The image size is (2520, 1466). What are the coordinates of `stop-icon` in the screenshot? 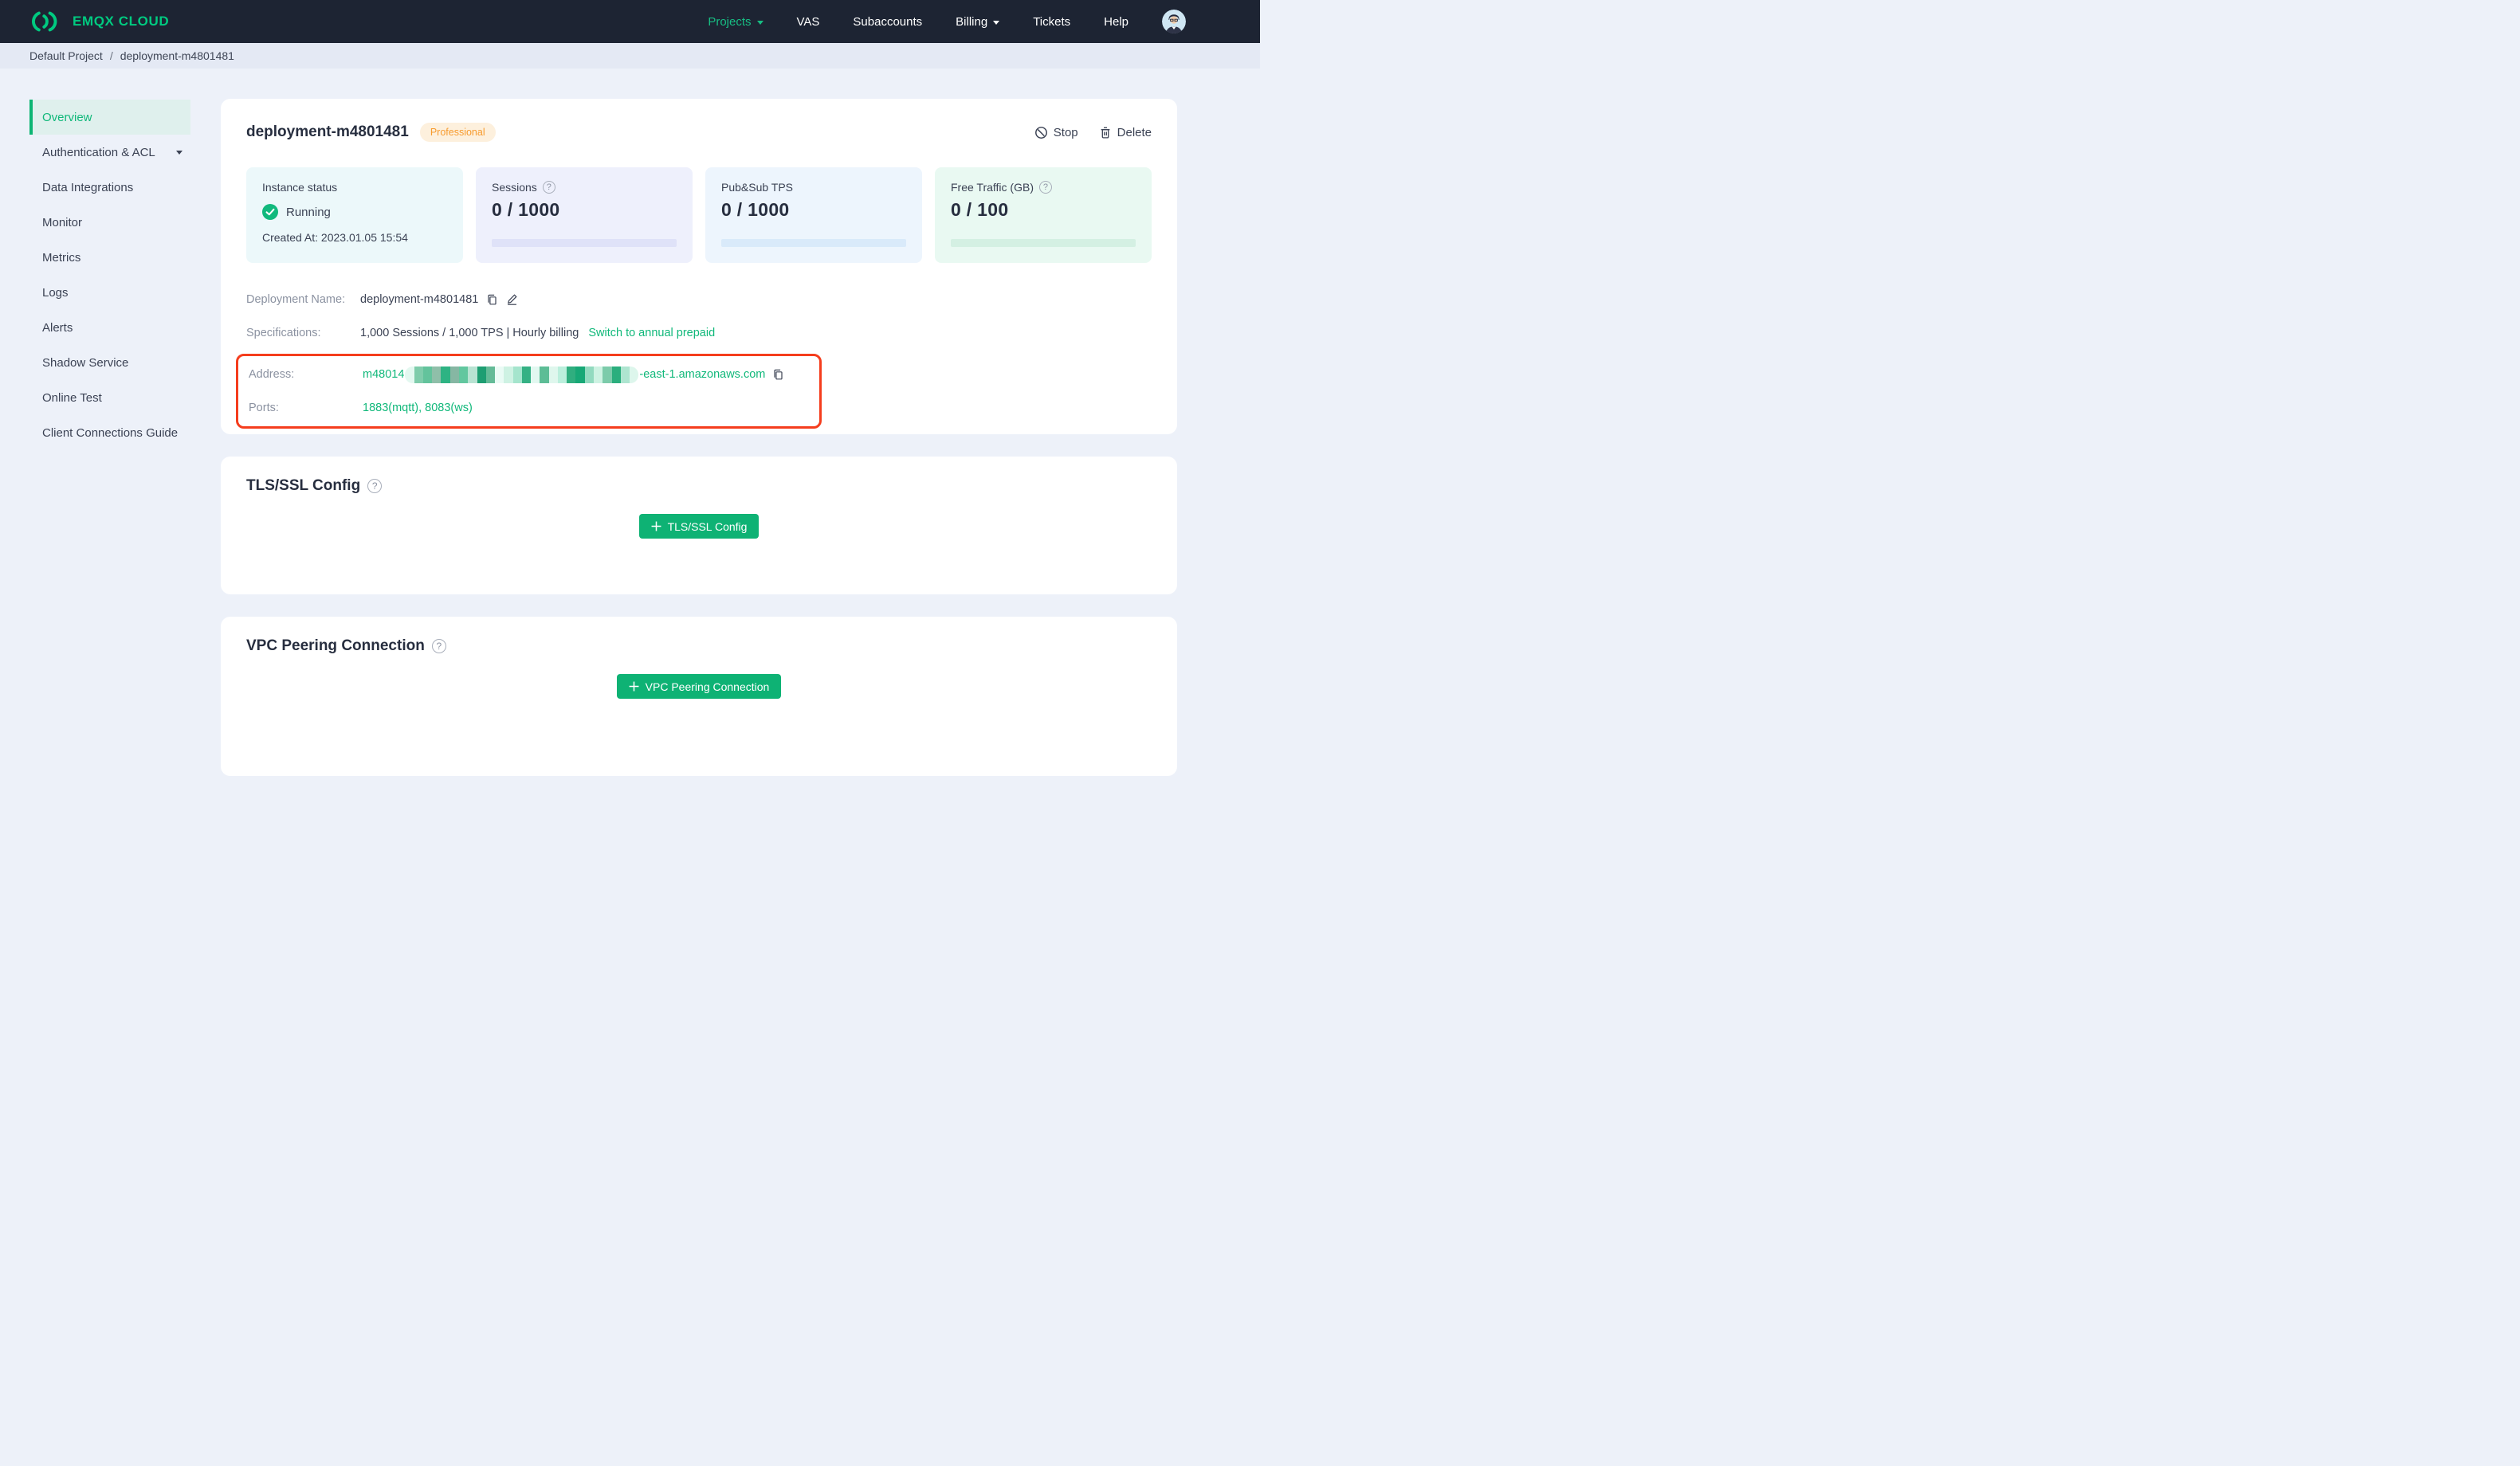 It's located at (1041, 132).